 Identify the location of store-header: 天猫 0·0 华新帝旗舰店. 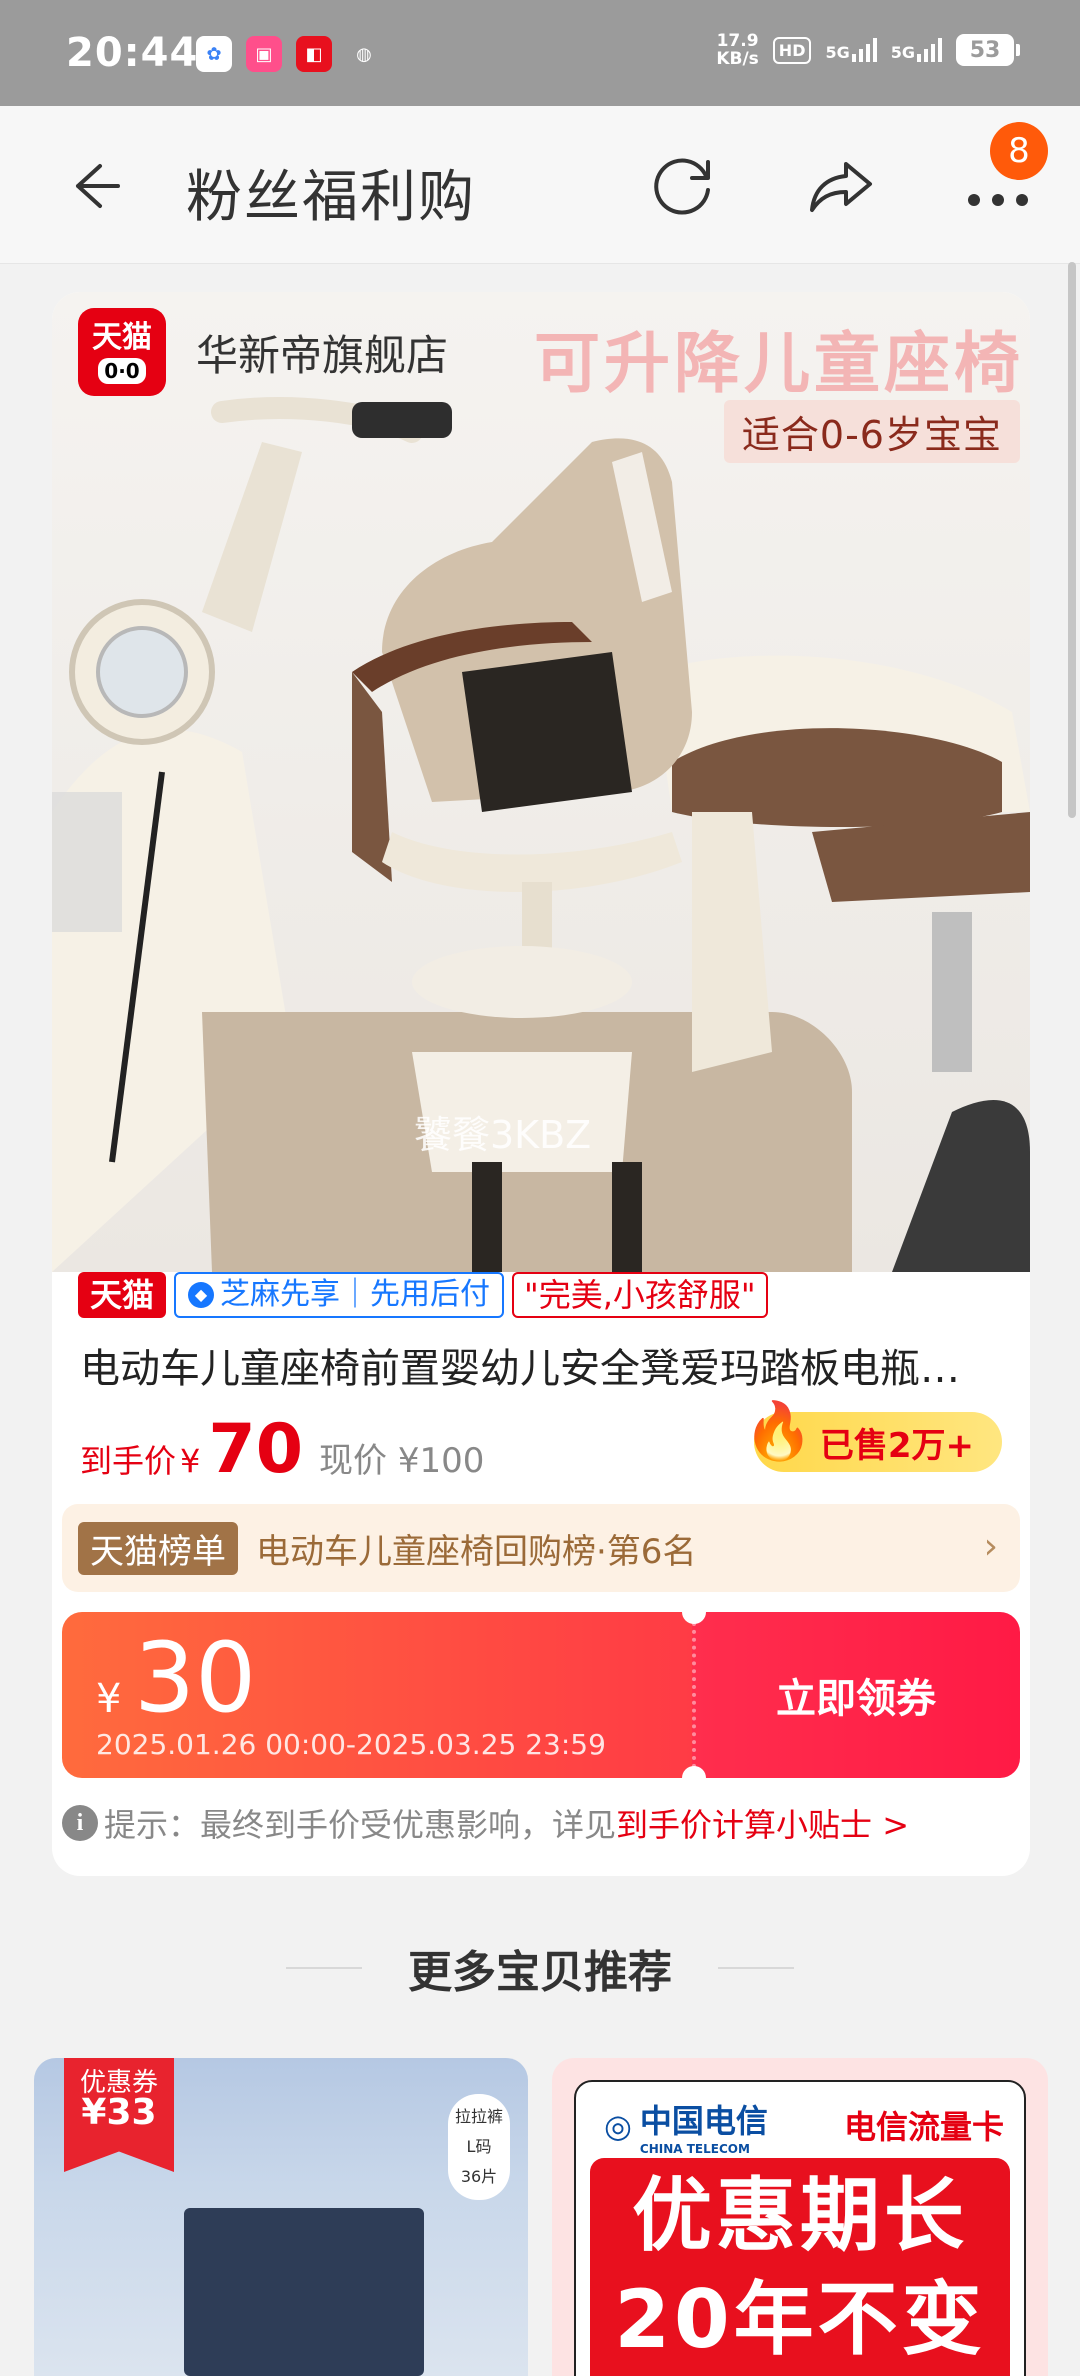
(263, 352).